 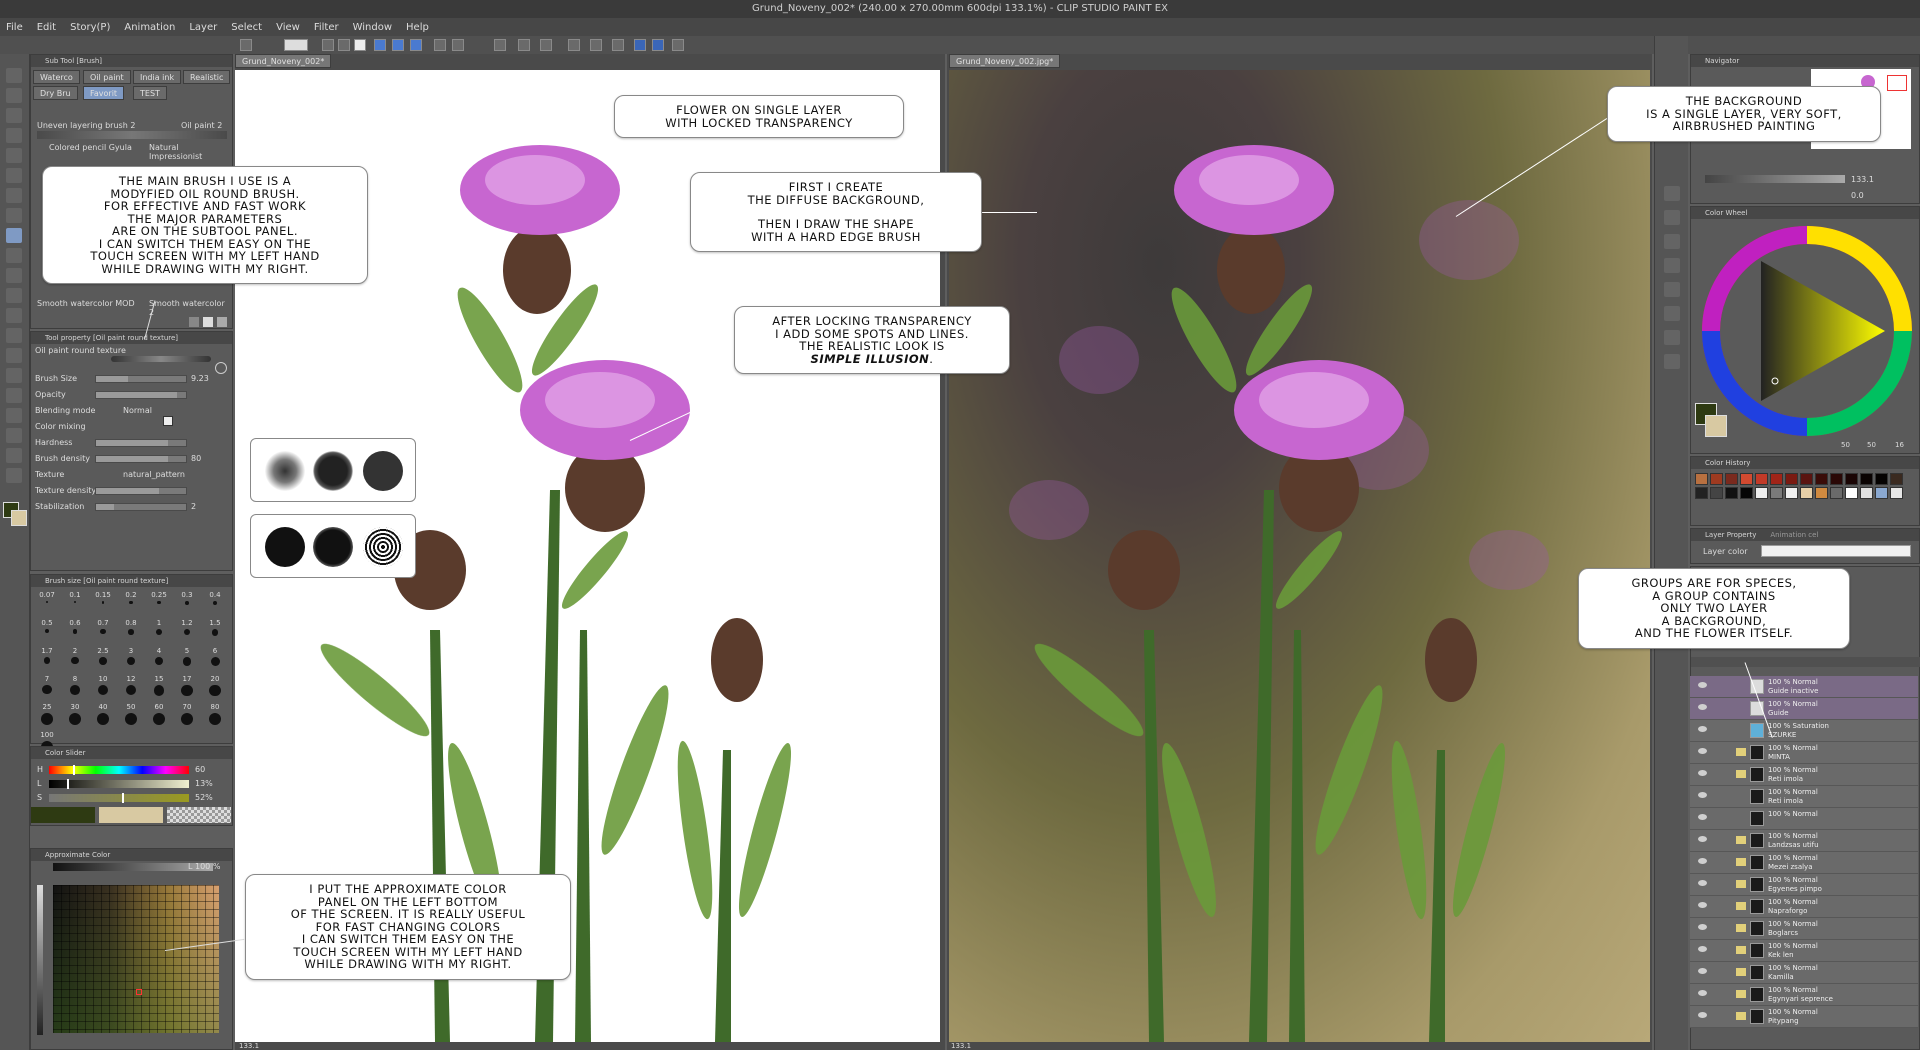 I want to click on tab-india-ink: India ink, so click(x=157, y=77).